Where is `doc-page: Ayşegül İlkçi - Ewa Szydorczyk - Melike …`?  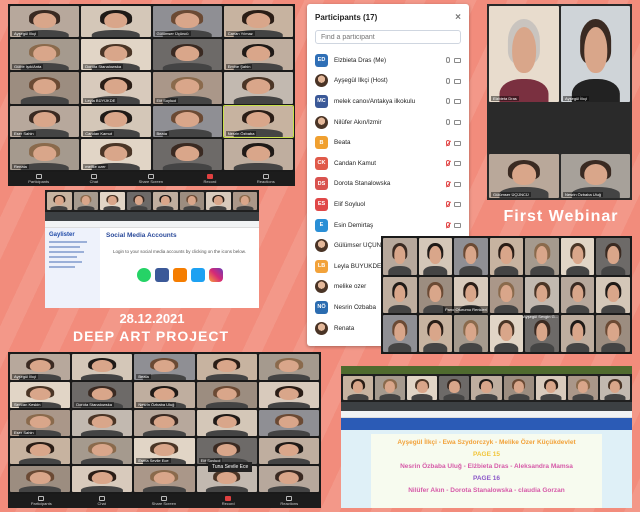 doc-page: Ayşegül İlkçi - Ewa Szydorczyk - Melike … is located at coordinates (486, 471).